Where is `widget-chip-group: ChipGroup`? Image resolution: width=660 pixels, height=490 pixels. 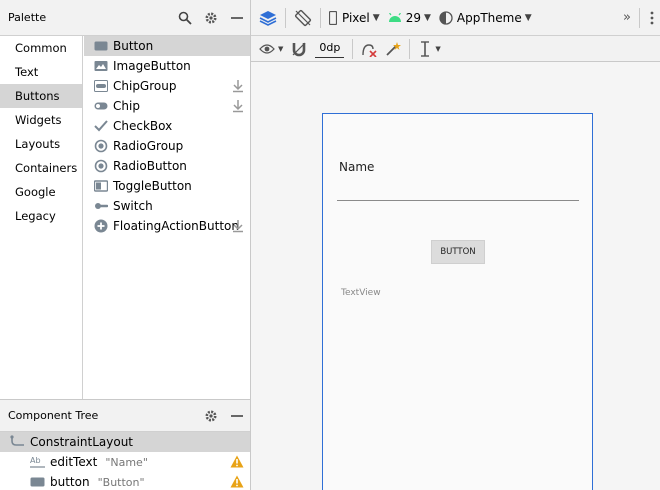 widget-chip-group: ChipGroup is located at coordinates (167, 86).